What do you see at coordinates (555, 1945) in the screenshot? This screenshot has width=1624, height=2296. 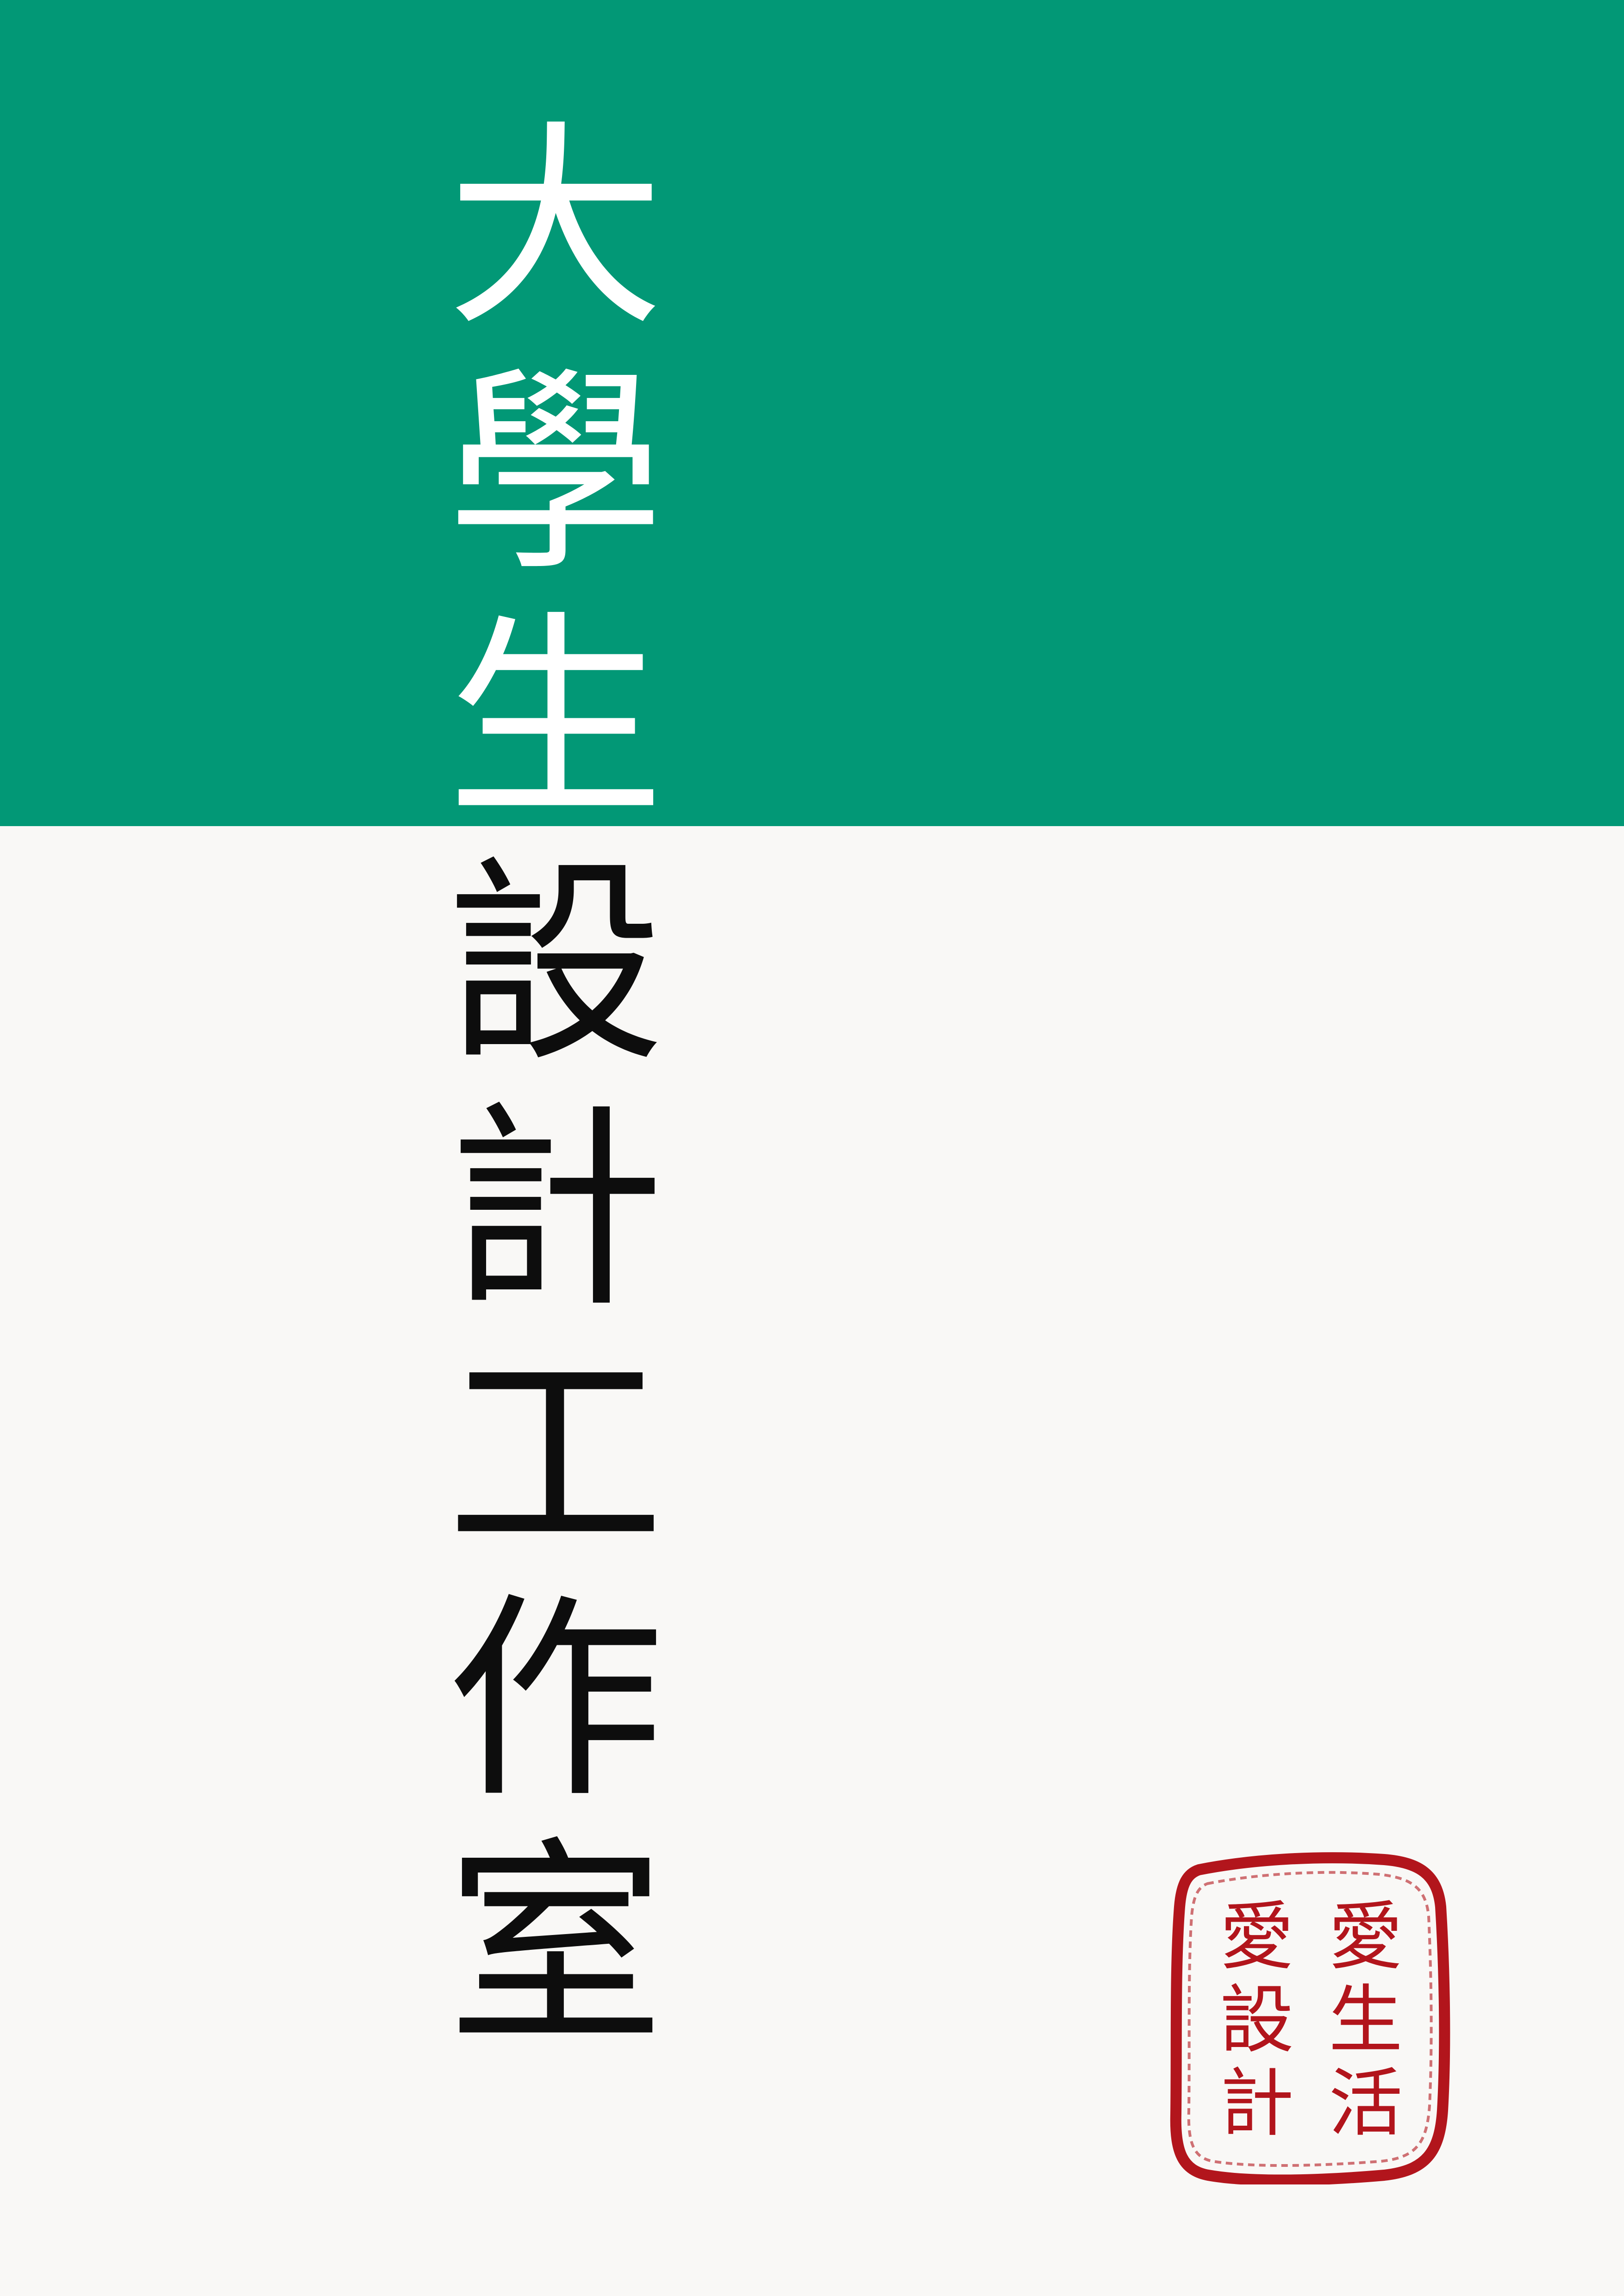 I see `title-char: 室` at bounding box center [555, 1945].